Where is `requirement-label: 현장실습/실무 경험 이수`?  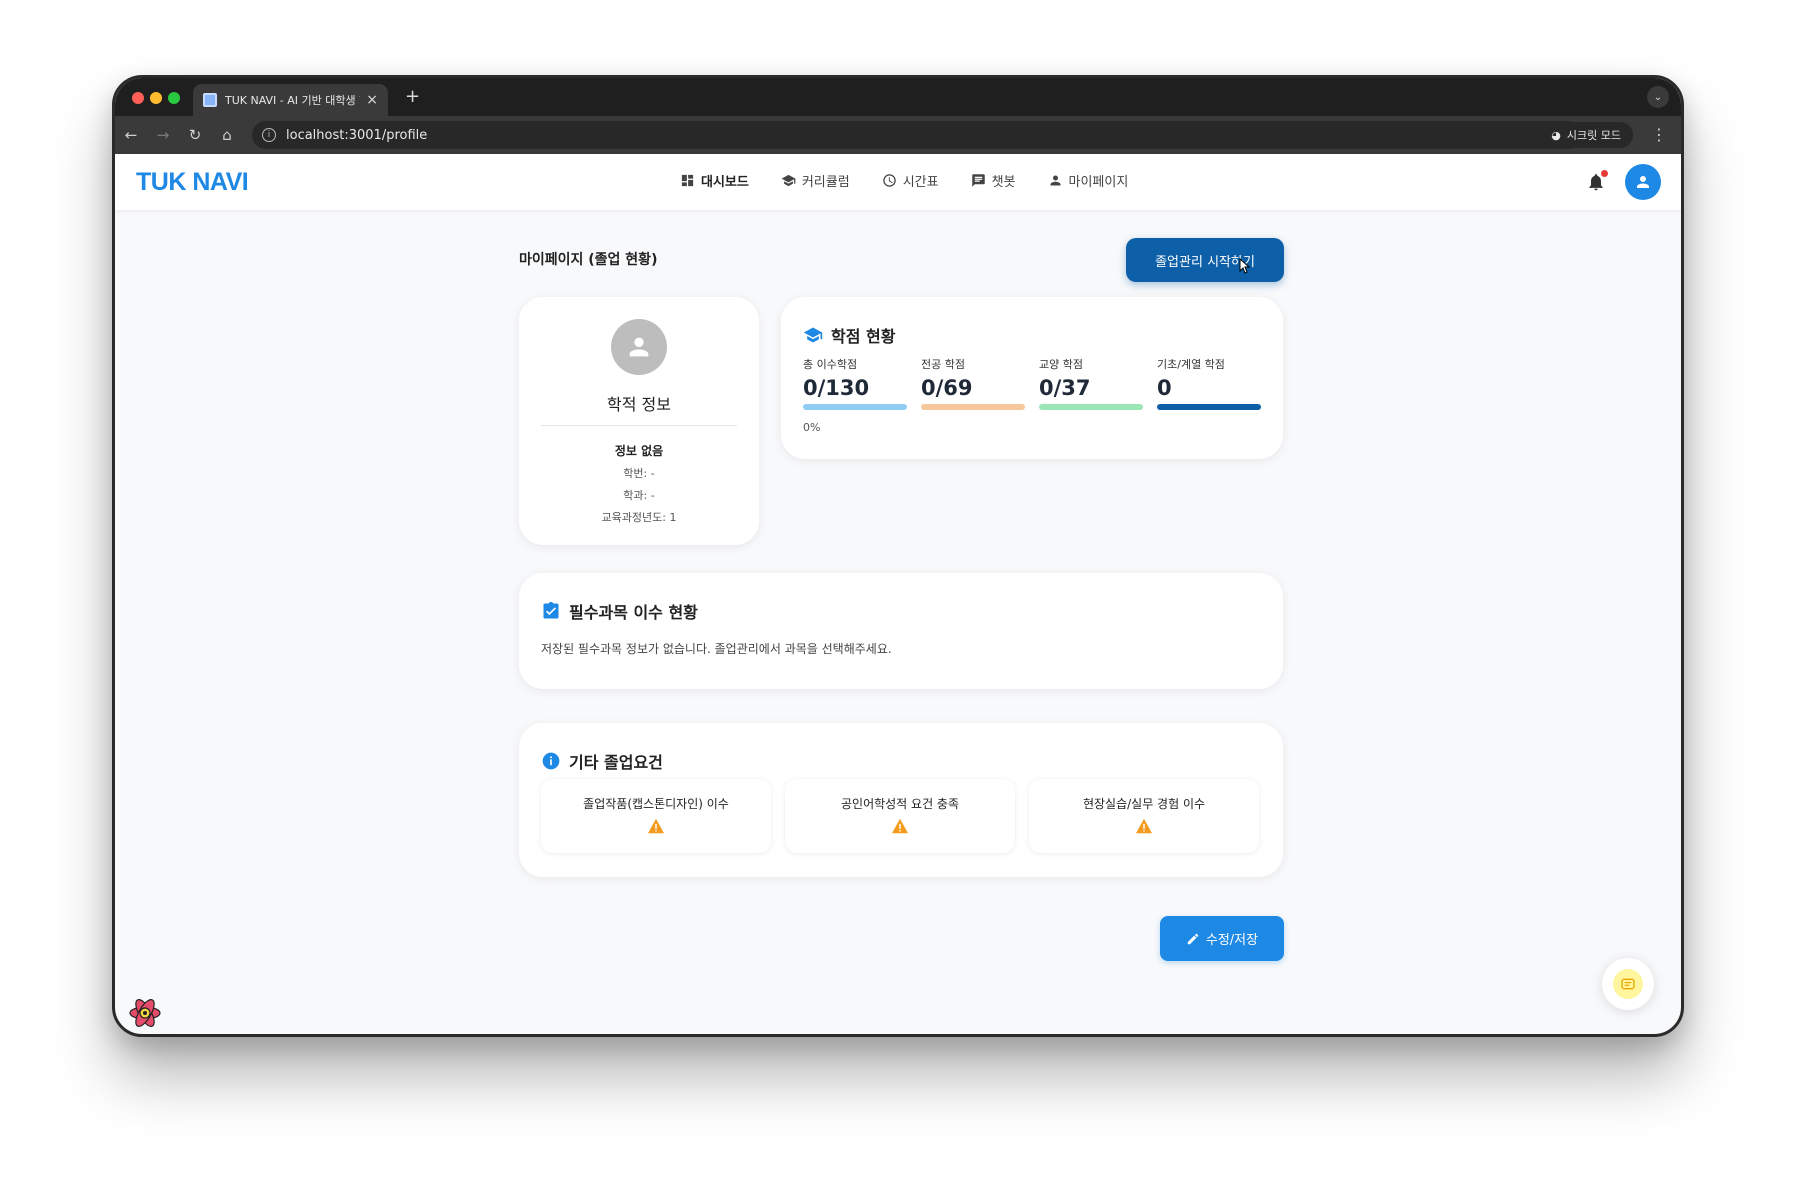
requirement-label: 현장실습/실무 경험 이수 is located at coordinates (1144, 804).